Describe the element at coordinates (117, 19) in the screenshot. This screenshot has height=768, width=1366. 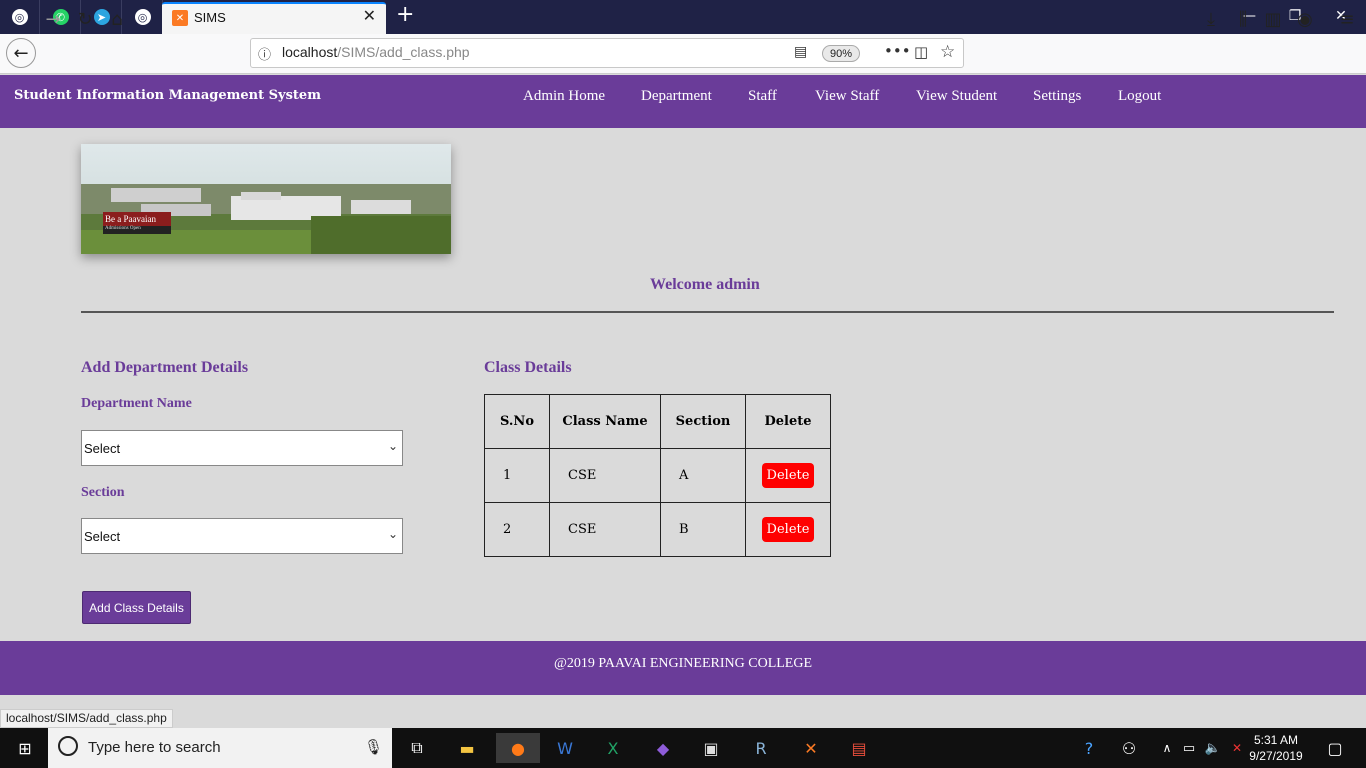
I see `home-icon: ⌂` at that location.